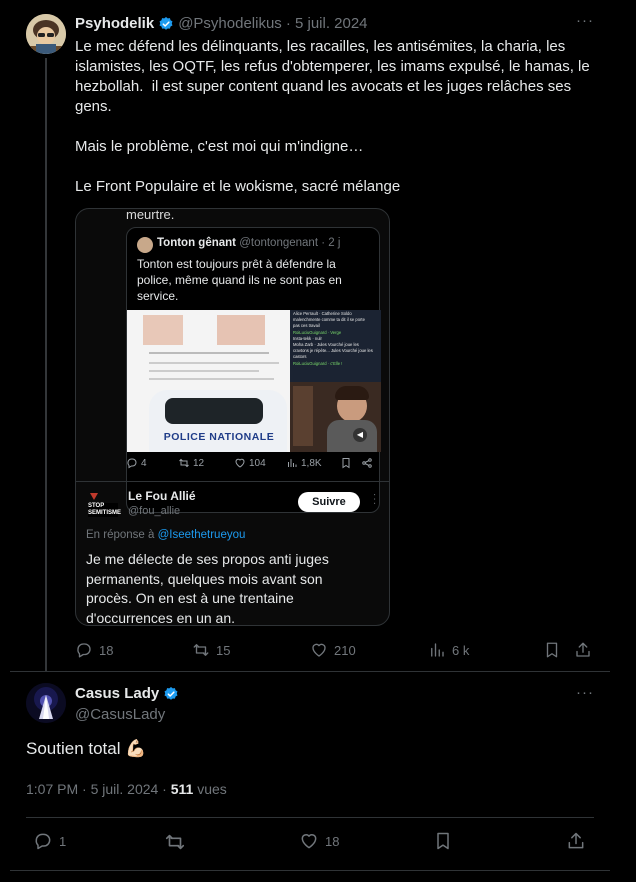  What do you see at coordinates (290, 243) in the screenshot?
I see `quote-handle: @tontongenant · 2 j` at bounding box center [290, 243].